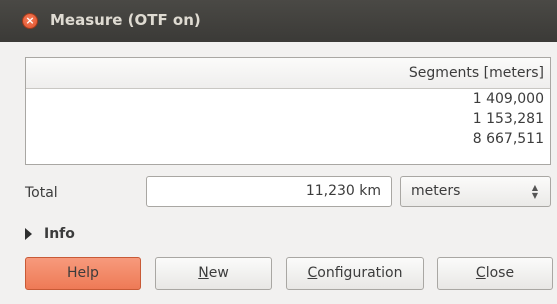 This screenshot has height=304, width=557. Describe the element at coordinates (203, 273) in the screenshot. I see `new-button-mnemonic: N` at that location.